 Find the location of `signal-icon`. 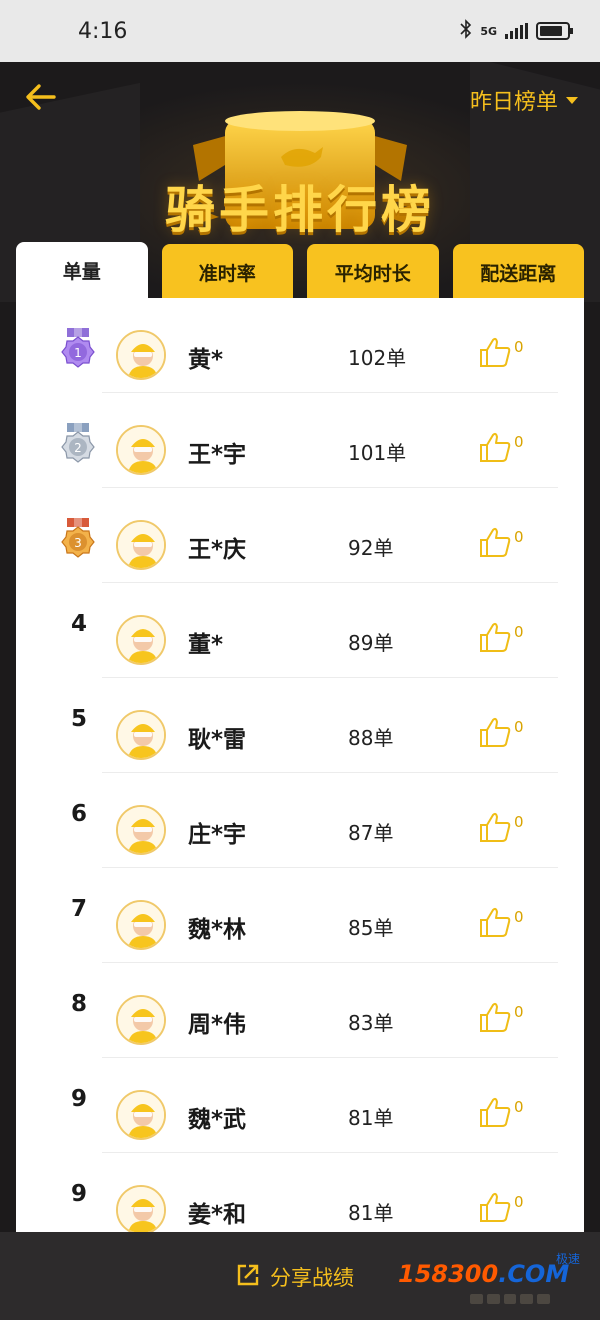

signal-icon is located at coordinates (516, 31).